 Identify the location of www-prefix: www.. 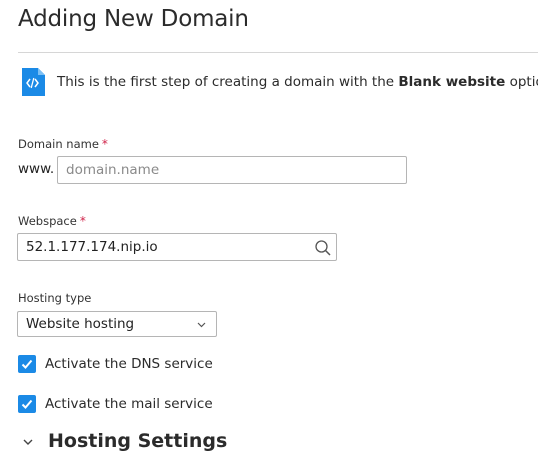
(36, 169).